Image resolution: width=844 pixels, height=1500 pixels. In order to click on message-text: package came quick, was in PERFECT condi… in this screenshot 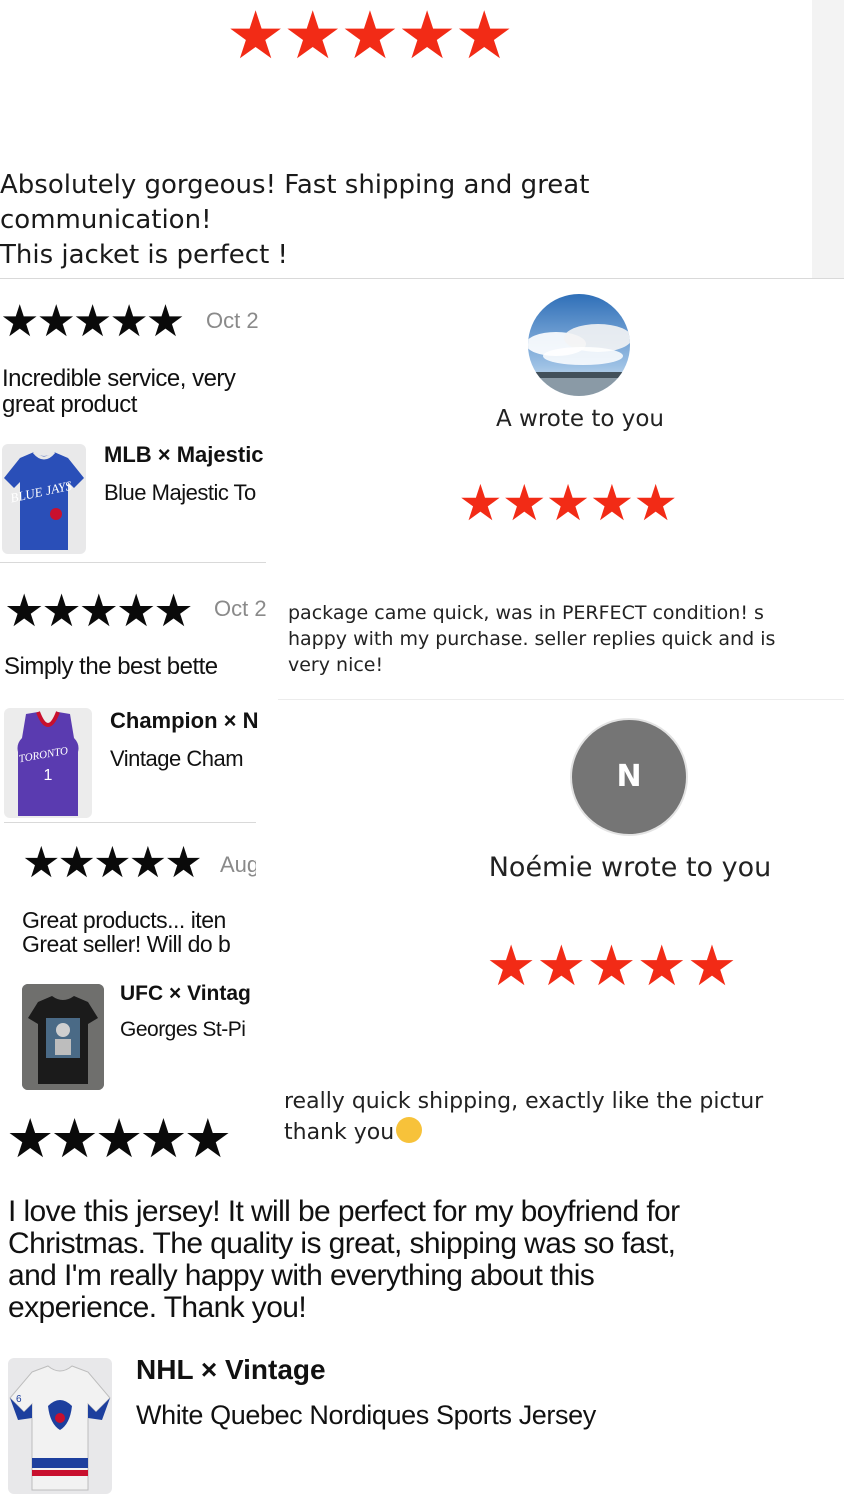, I will do `click(531, 639)`.